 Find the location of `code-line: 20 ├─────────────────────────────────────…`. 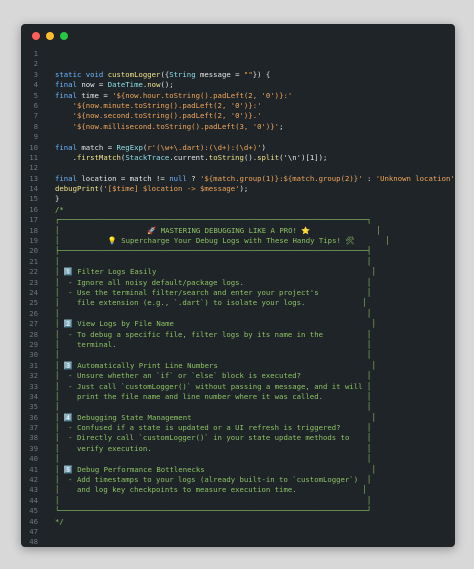

code-line: 20 ├─────────────────────────────────────… is located at coordinates (238, 251).